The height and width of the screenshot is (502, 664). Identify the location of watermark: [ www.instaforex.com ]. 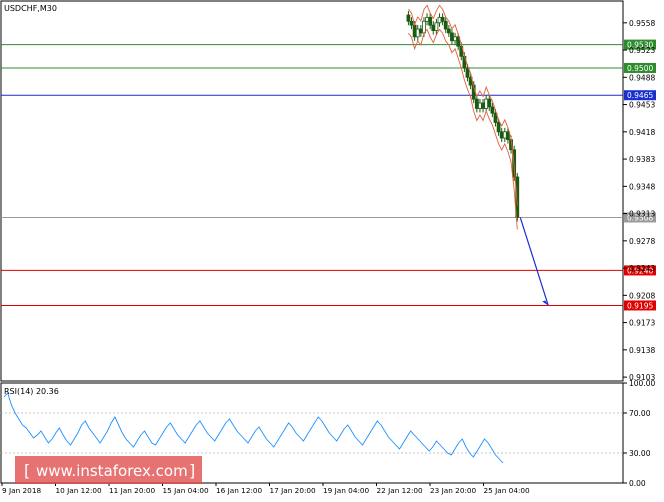
(108, 470).